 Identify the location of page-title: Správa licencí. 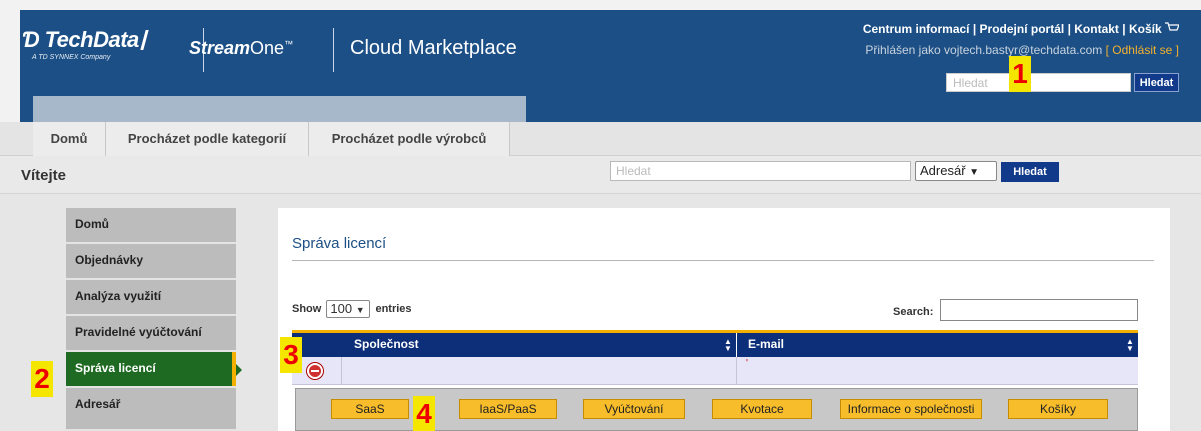
(339, 243).